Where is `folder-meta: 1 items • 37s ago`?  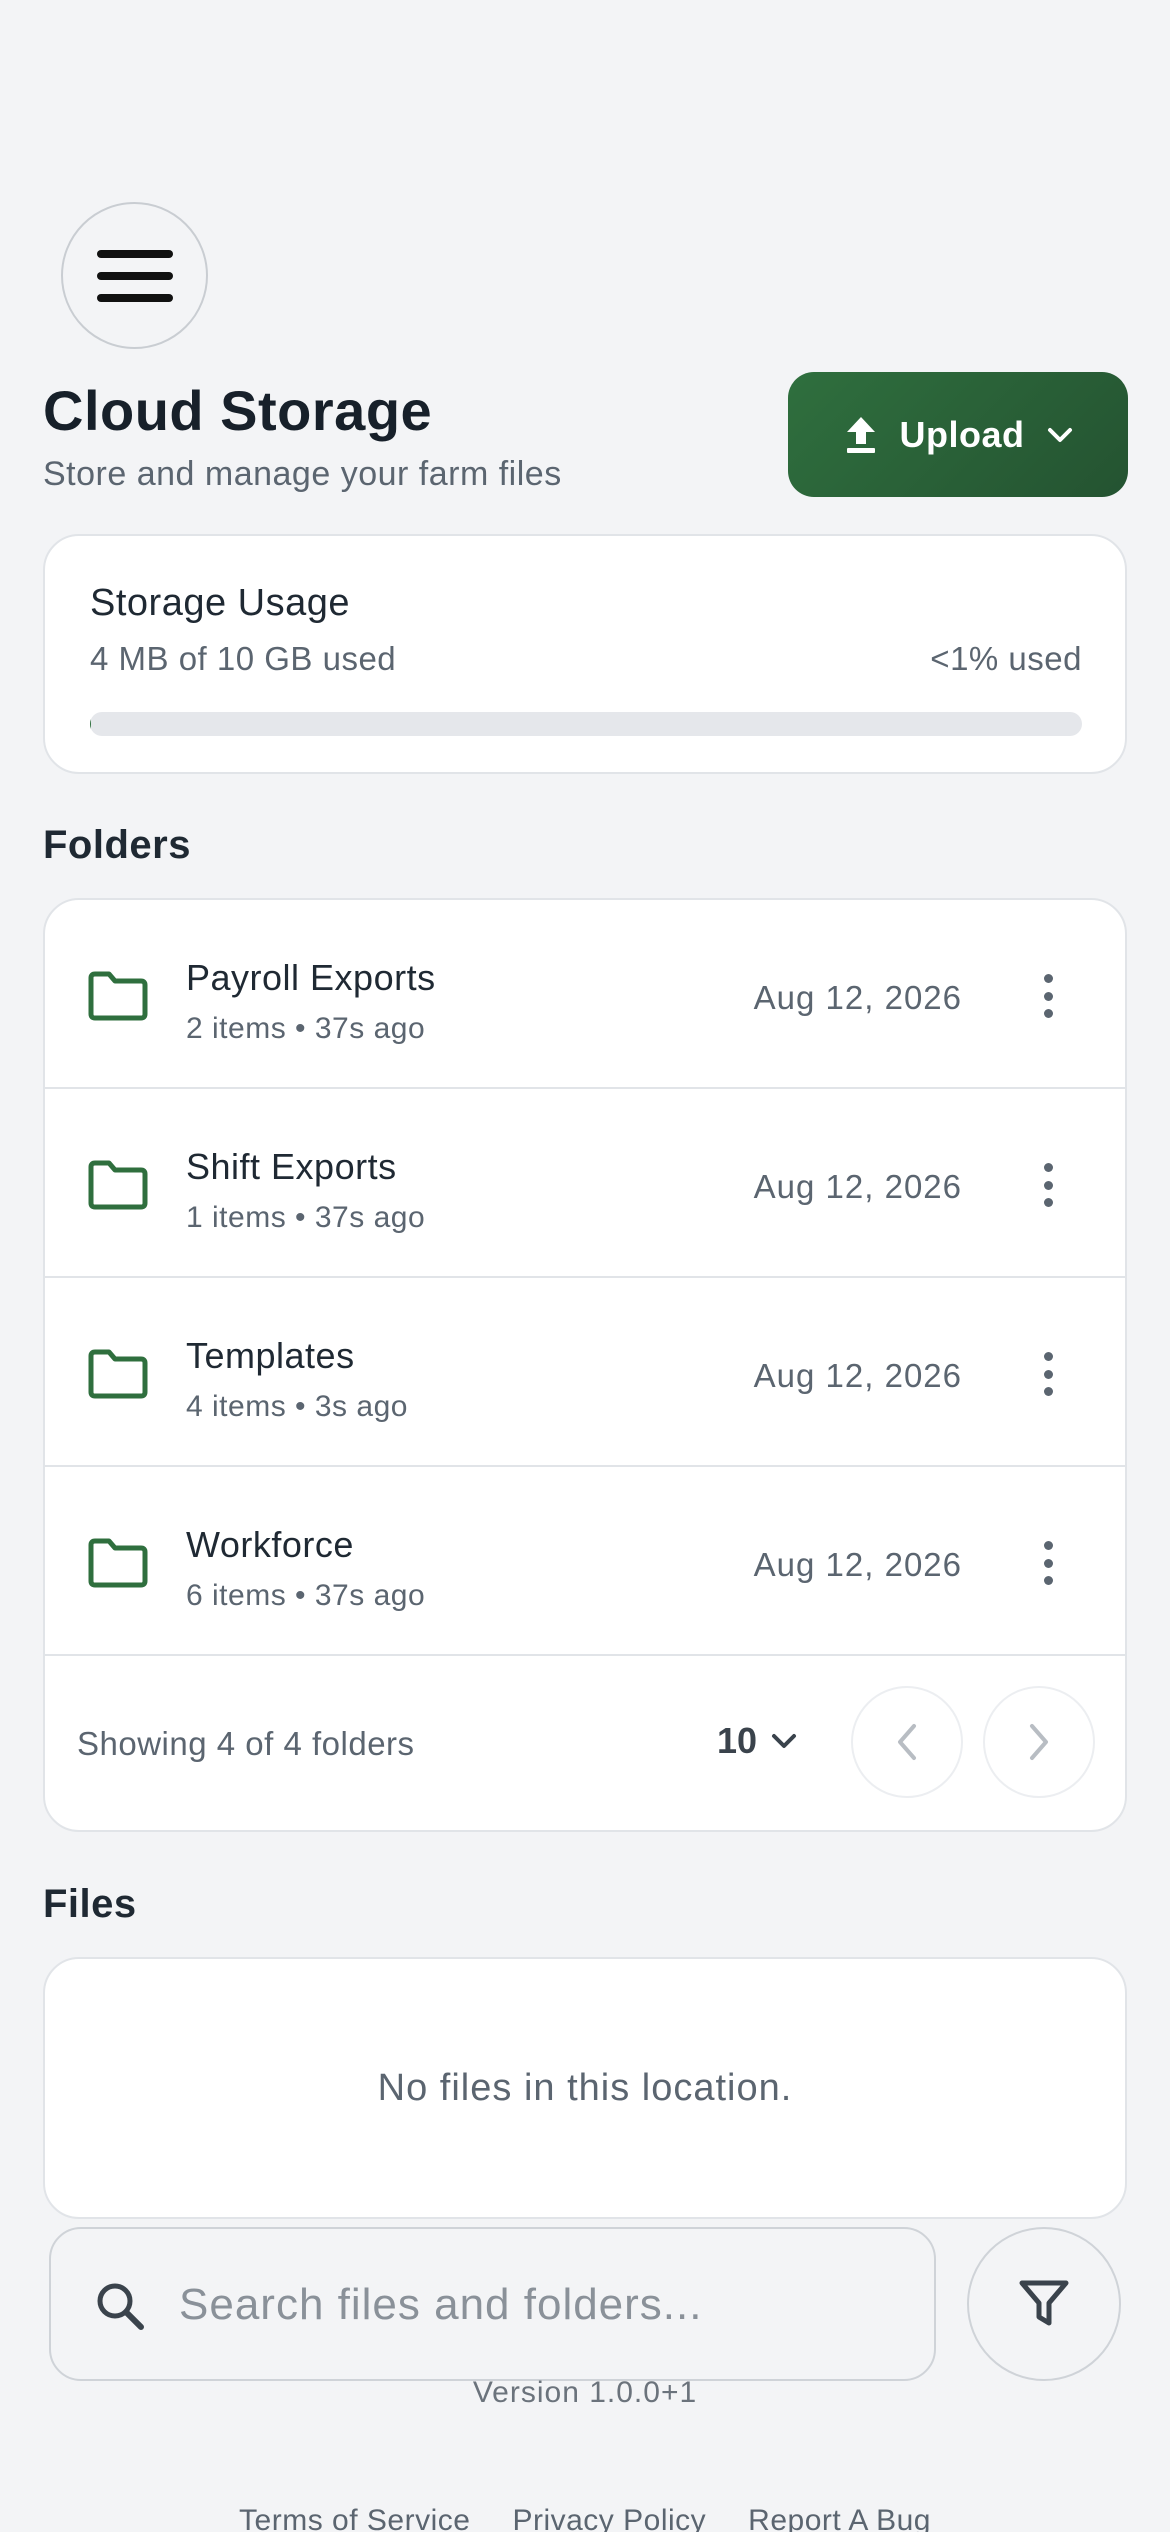
folder-meta: 1 items • 37s ago is located at coordinates (306, 1217).